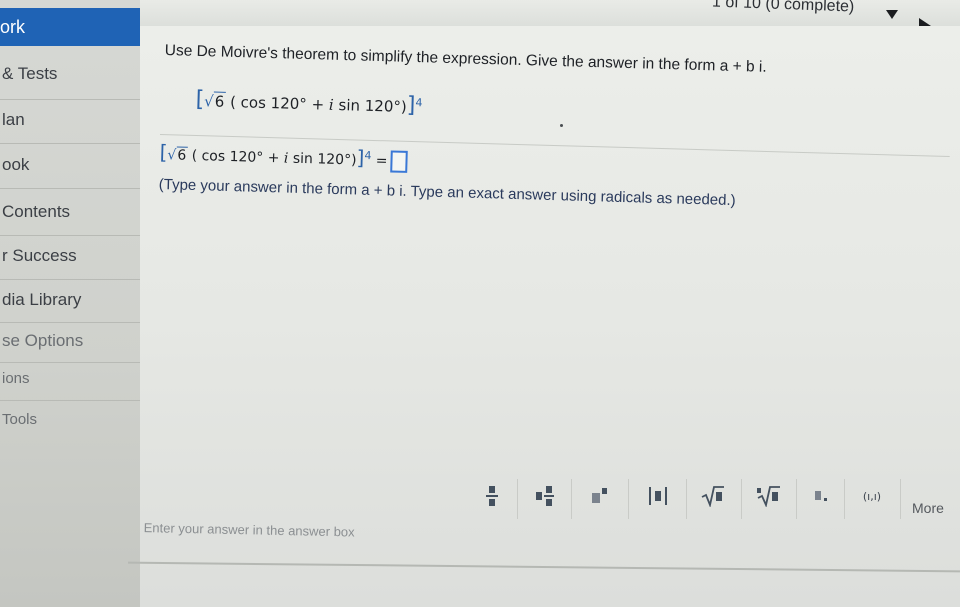 This screenshot has height=607, width=960. Describe the element at coordinates (658, 496) in the screenshot. I see `absolute-value-icon` at that location.